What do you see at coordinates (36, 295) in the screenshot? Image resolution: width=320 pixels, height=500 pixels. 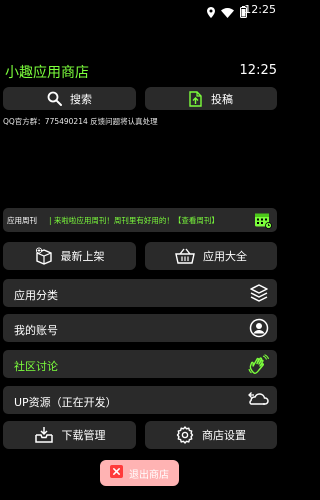 I see `app-category-label: 应用分类` at bounding box center [36, 295].